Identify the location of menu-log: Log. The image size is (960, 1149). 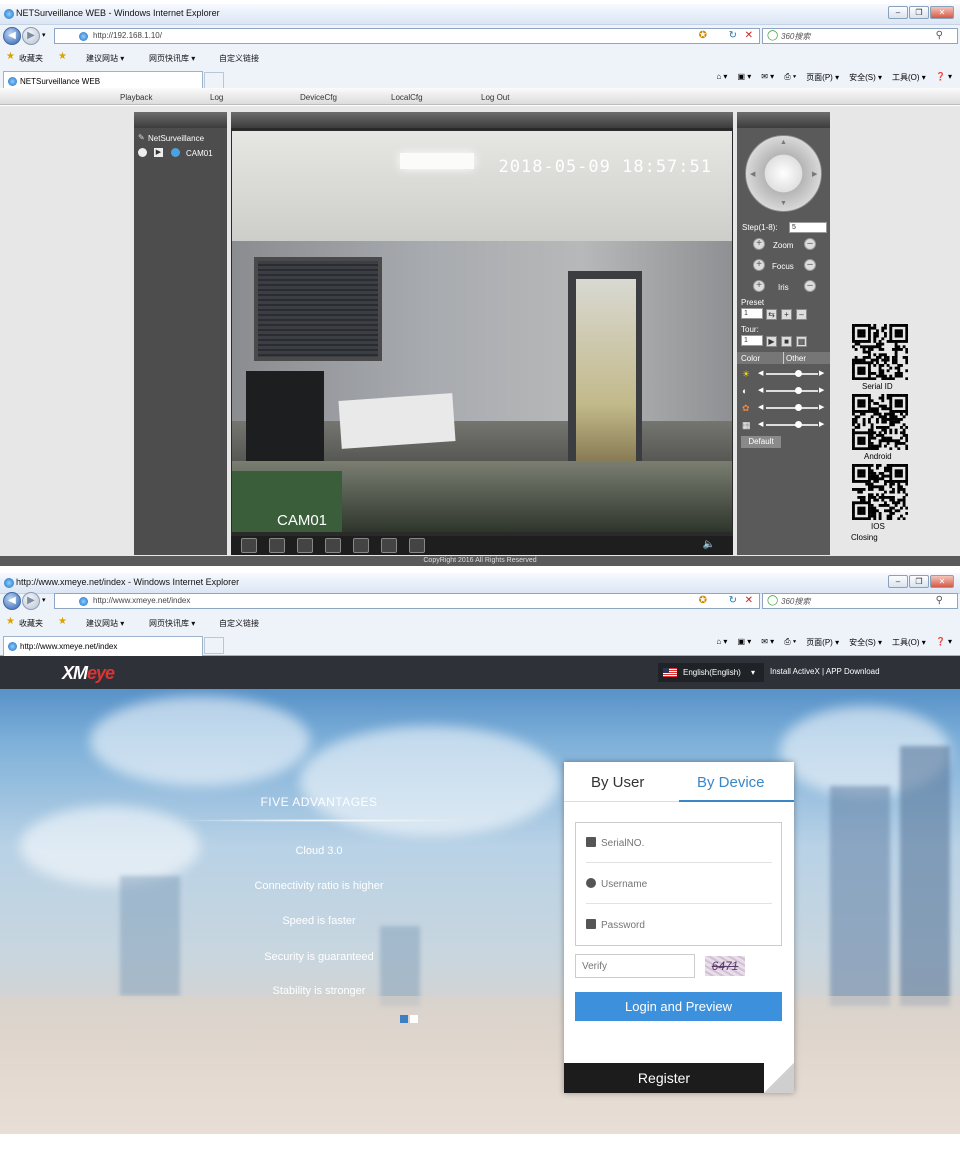
(216, 97).